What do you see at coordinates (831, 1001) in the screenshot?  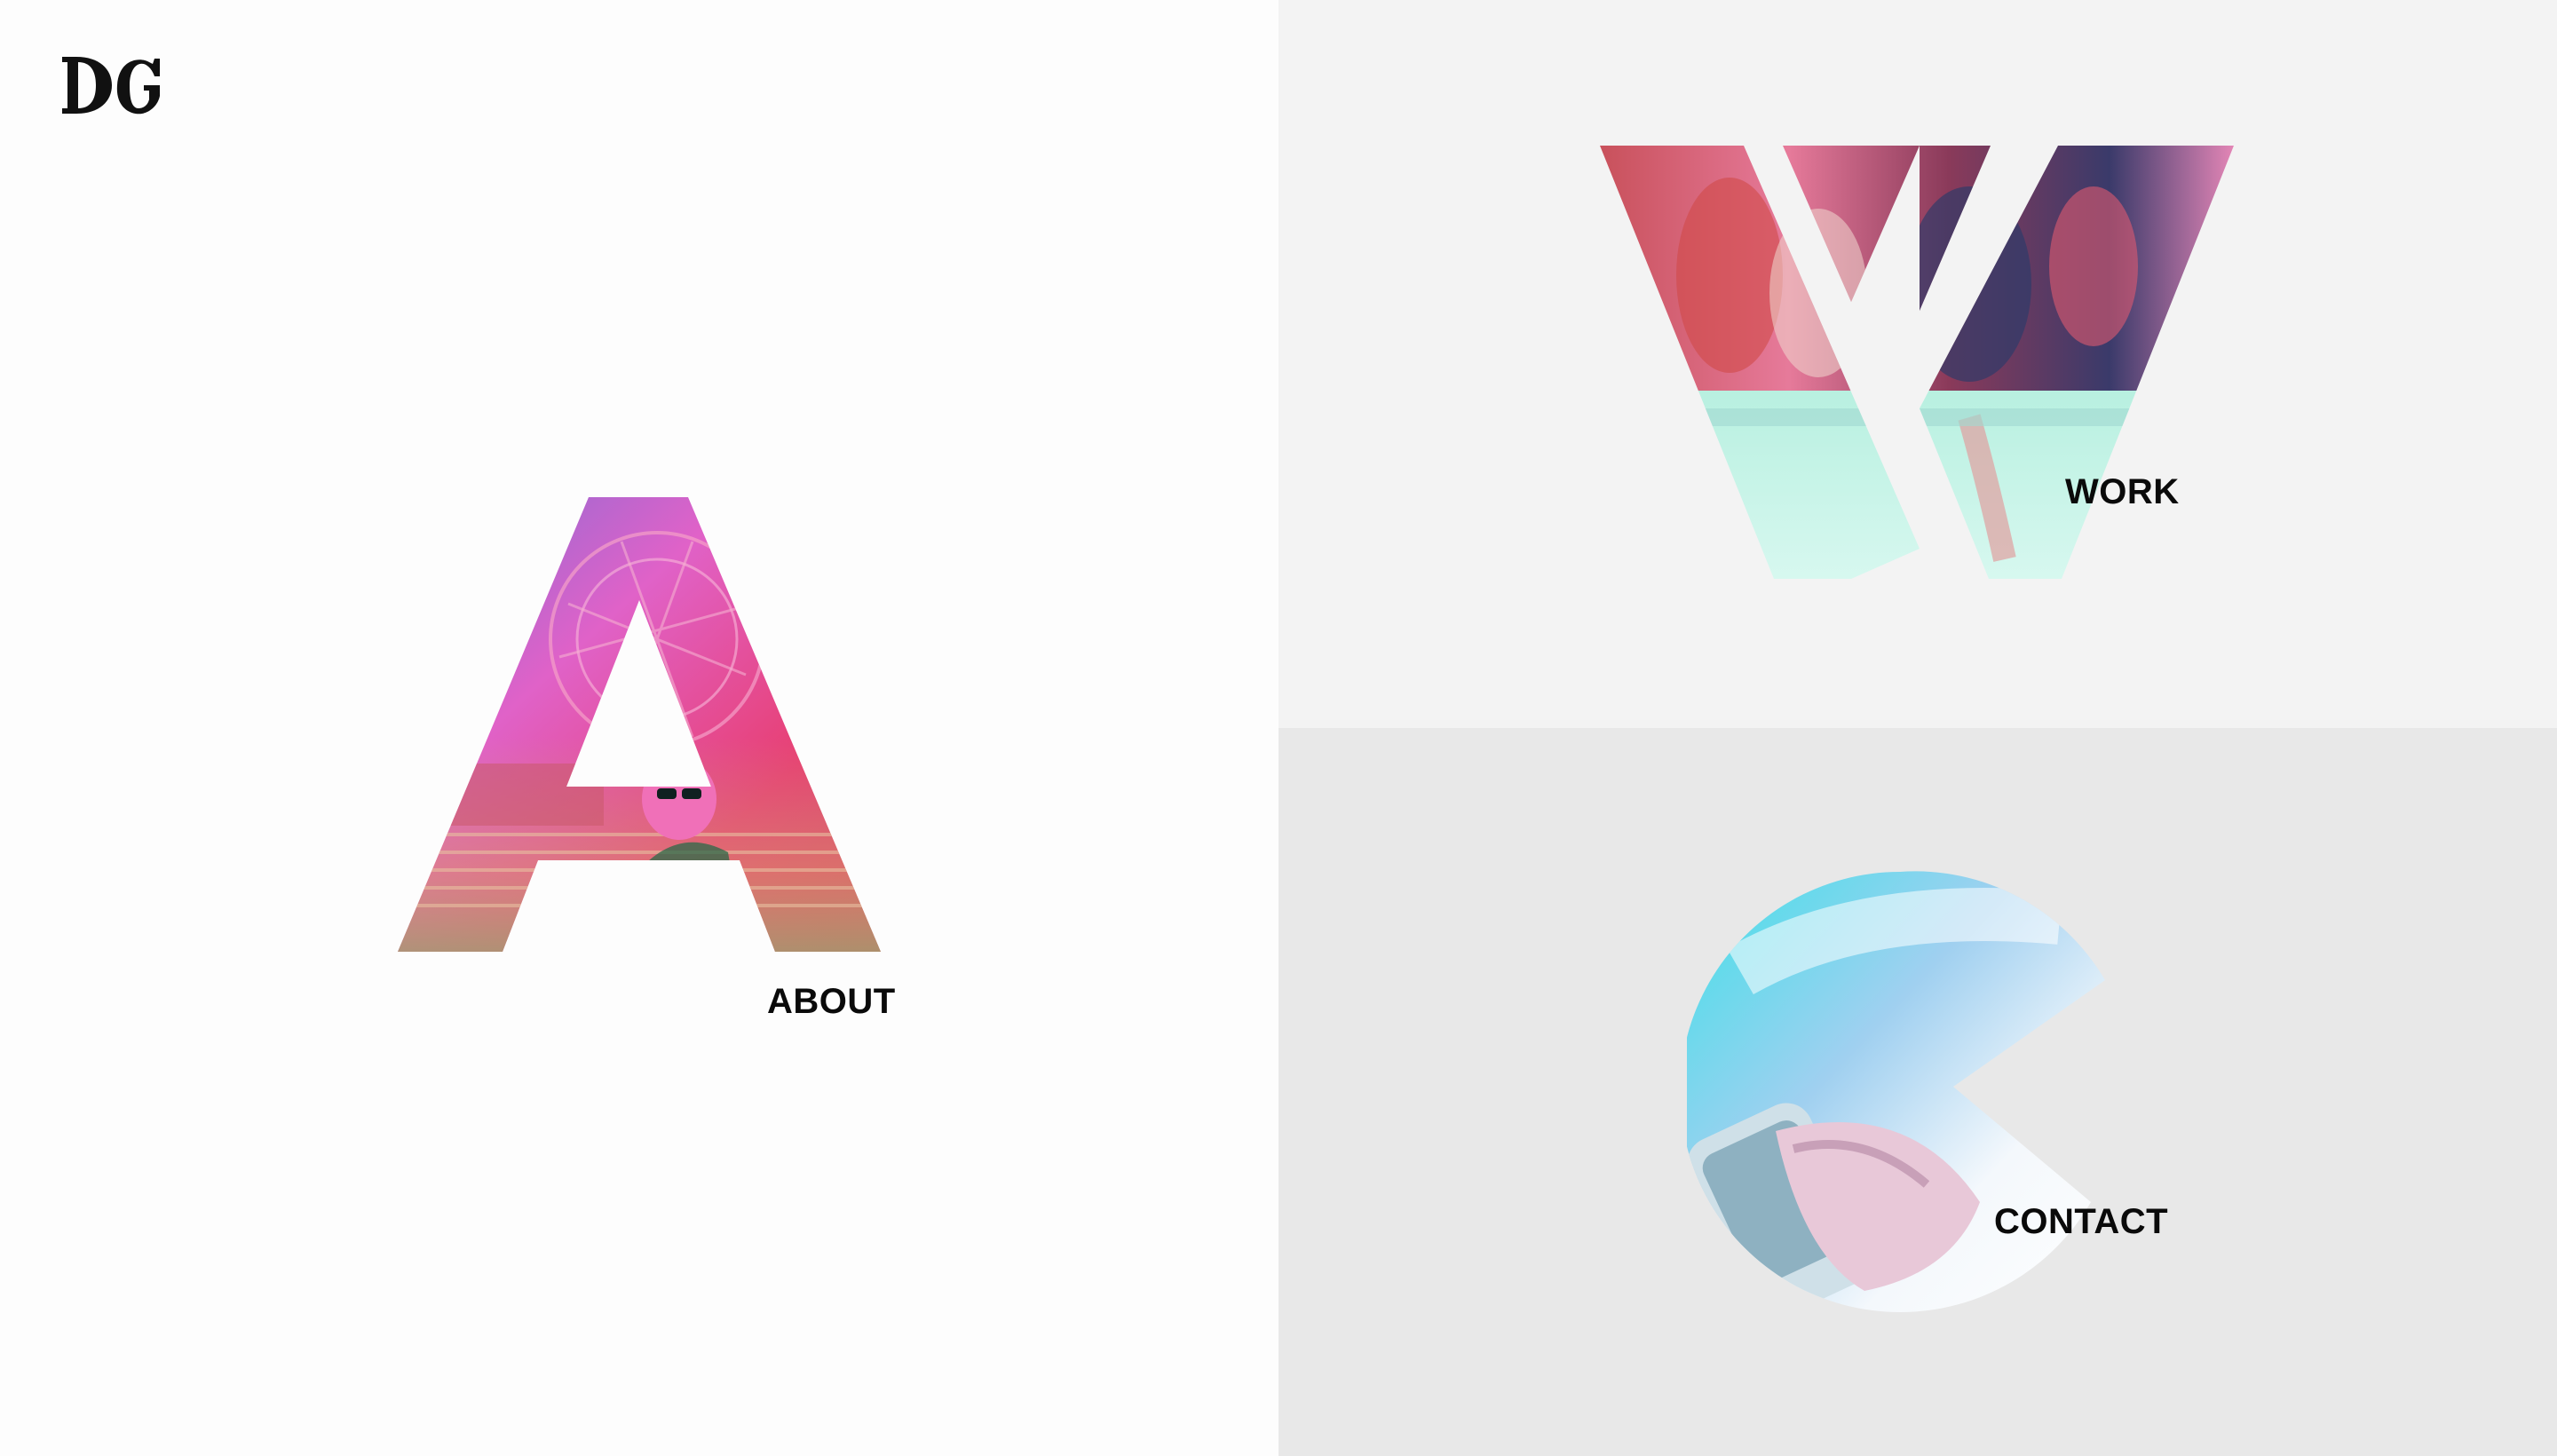 I see `about-nav-label: ABOUT` at bounding box center [831, 1001].